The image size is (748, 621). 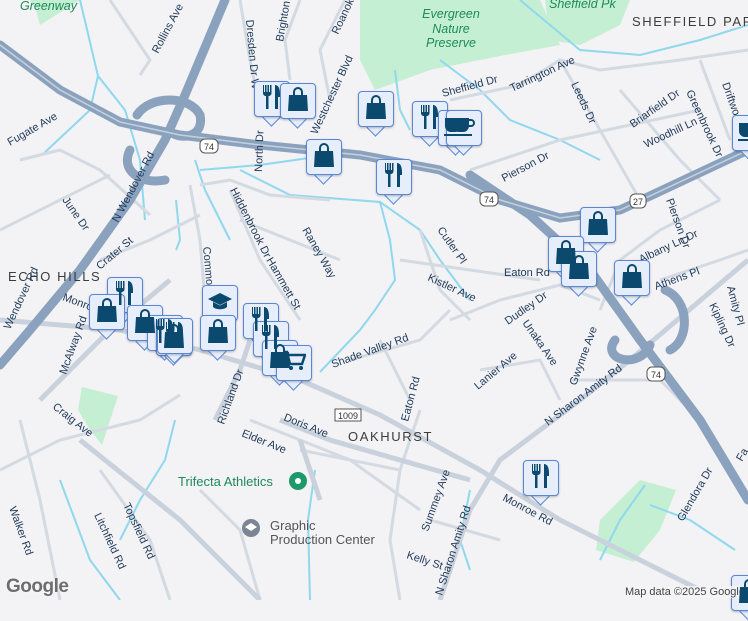 I want to click on us74-shield-3: 74, so click(x=656, y=374).